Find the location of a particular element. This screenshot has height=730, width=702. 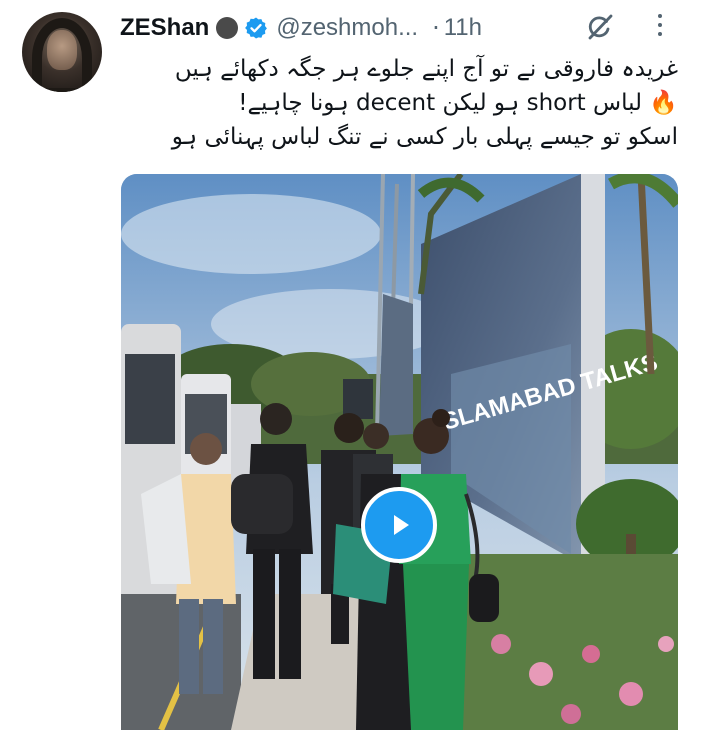

tweet-header: ZEShan @zeshmoh... · 11h is located at coordinates (301, 28).